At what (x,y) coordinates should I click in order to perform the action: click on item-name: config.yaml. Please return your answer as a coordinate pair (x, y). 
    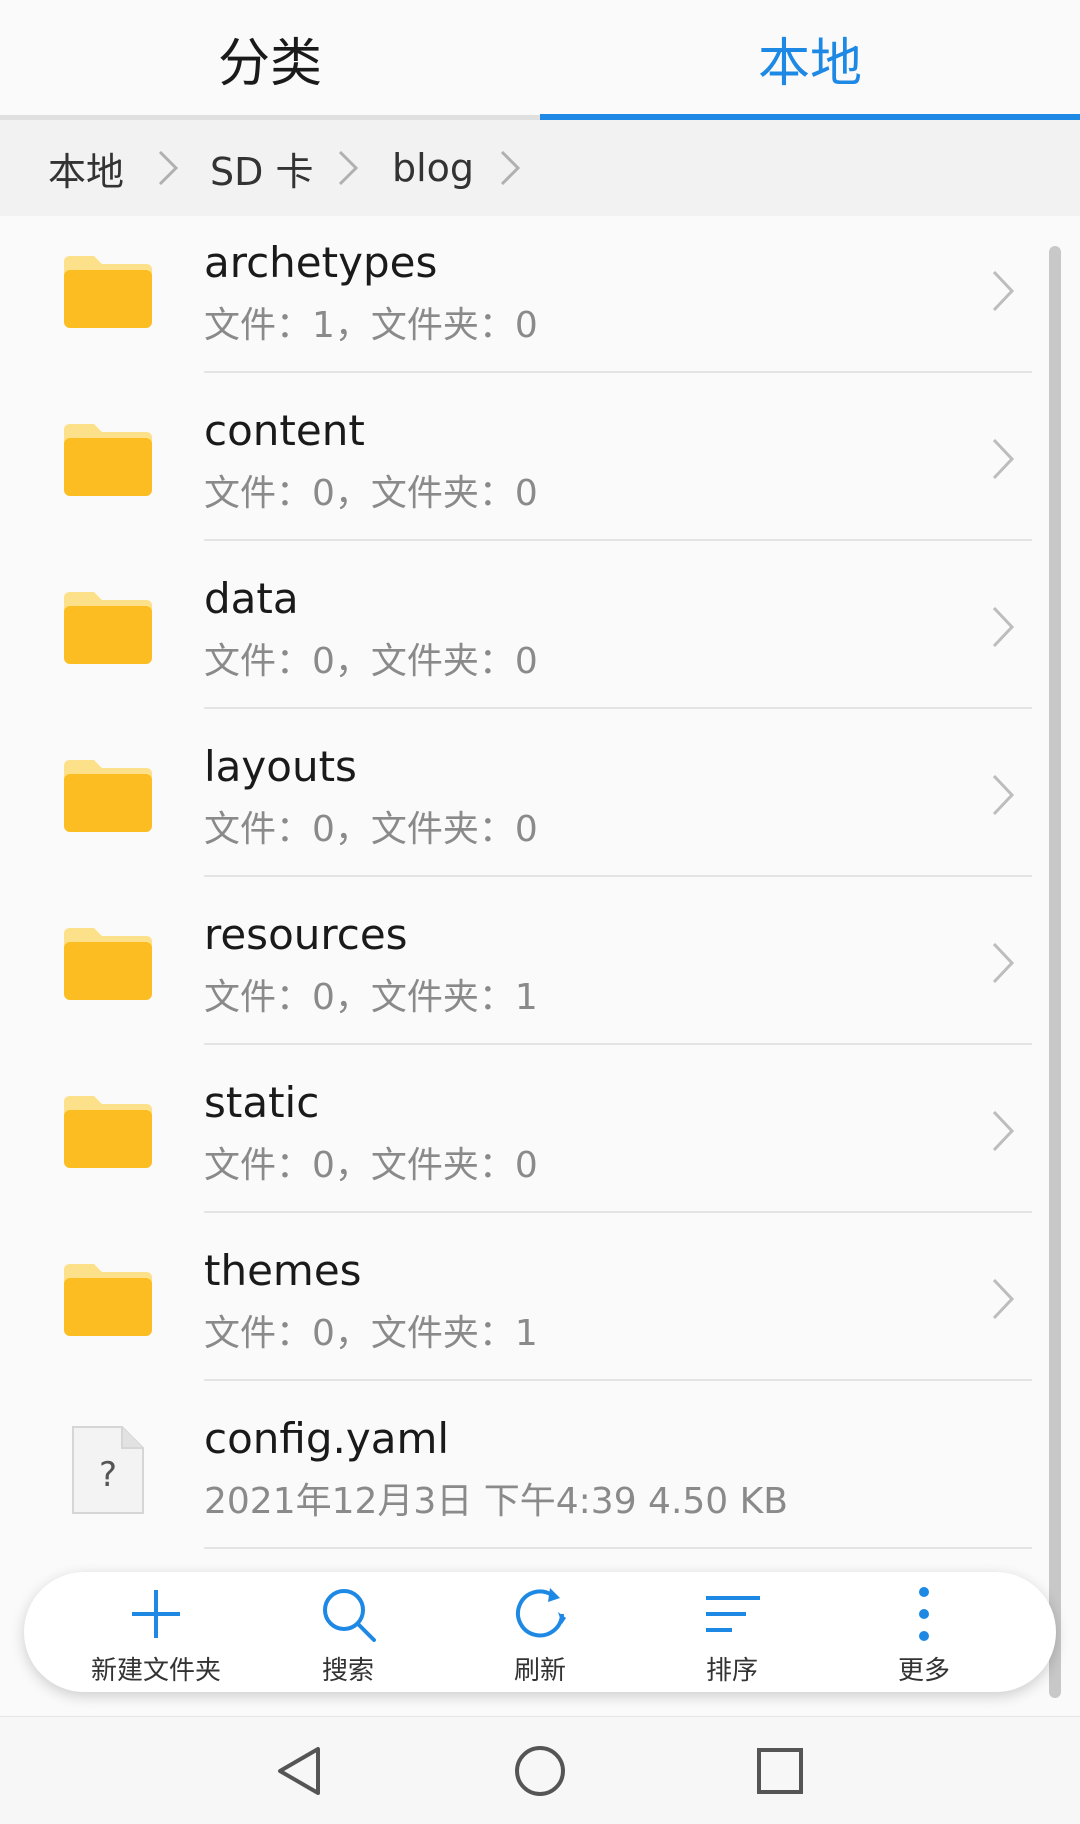
    Looking at the image, I should click on (327, 1438).